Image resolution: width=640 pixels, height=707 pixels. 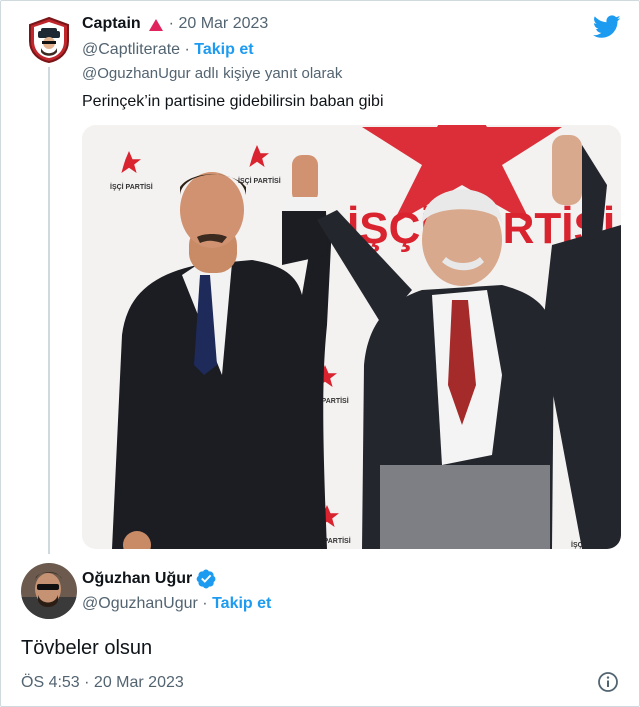 What do you see at coordinates (212, 73) in the screenshot?
I see `replying-to-text: @OguzhanUgur adlı kişiye yanıt olarak` at bounding box center [212, 73].